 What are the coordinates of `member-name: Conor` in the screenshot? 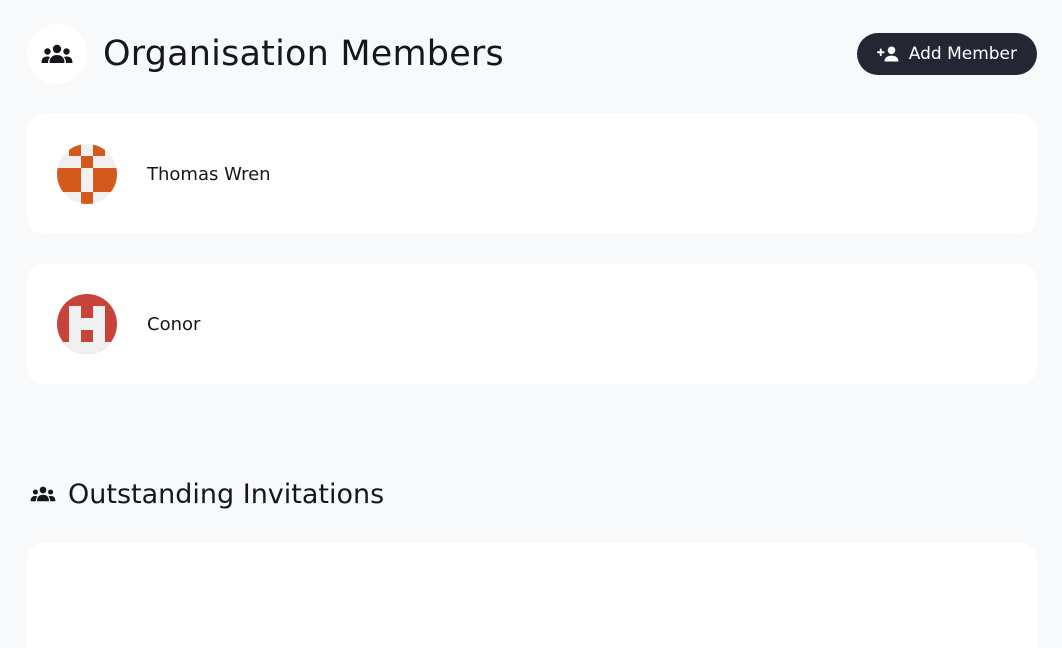 It's located at (174, 324).